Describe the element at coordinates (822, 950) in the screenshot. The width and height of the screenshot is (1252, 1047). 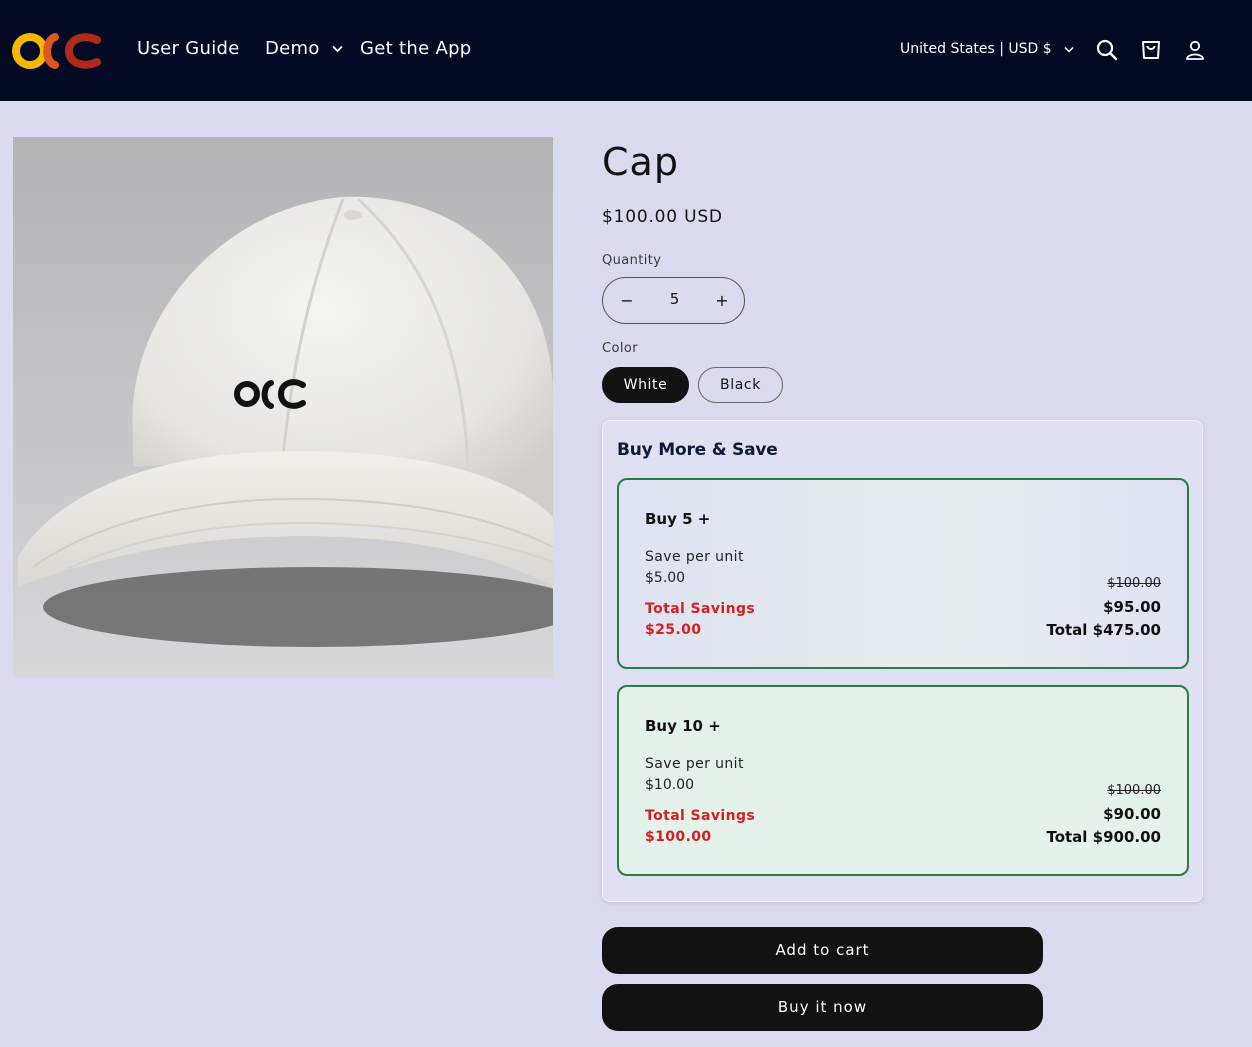
I see `add-to-cart-button: Add to cart` at that location.